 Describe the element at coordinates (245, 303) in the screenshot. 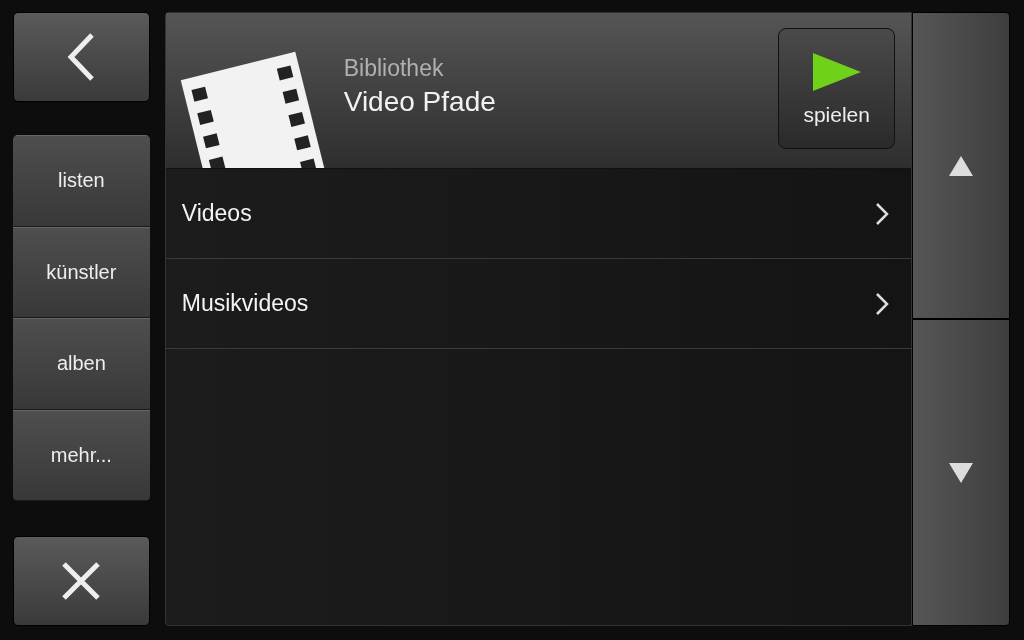

I see `row-label: Musikvideos` at that location.